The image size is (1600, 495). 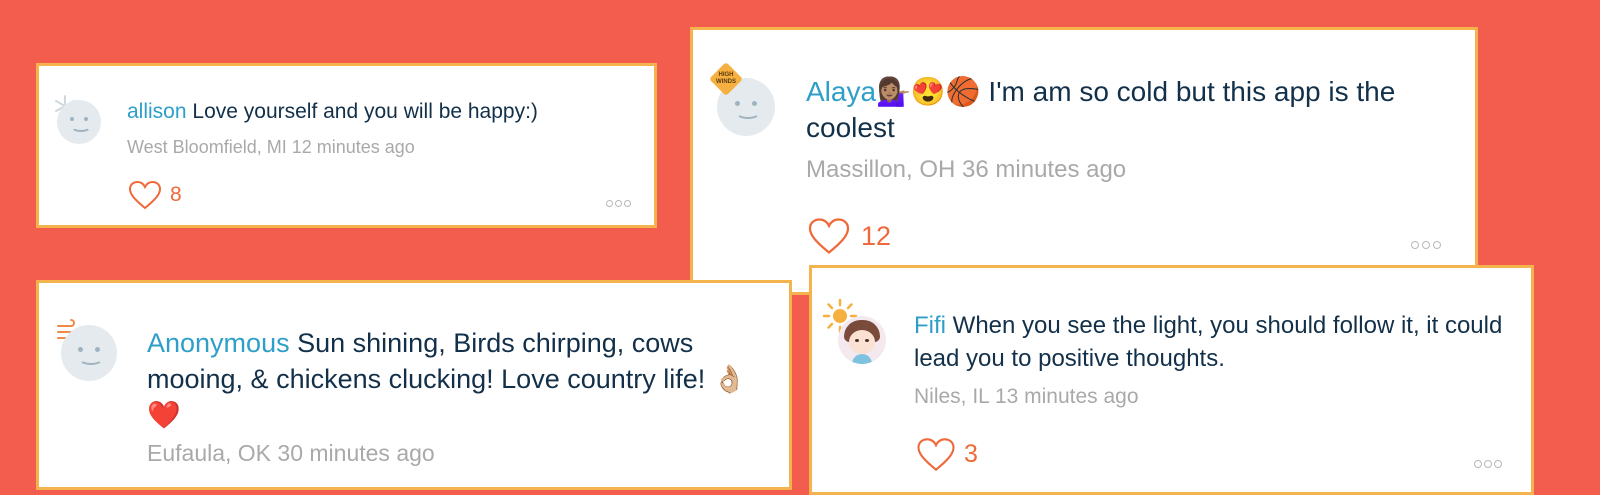 I want to click on timestamp: 12 minutes ago, so click(x=353, y=147).